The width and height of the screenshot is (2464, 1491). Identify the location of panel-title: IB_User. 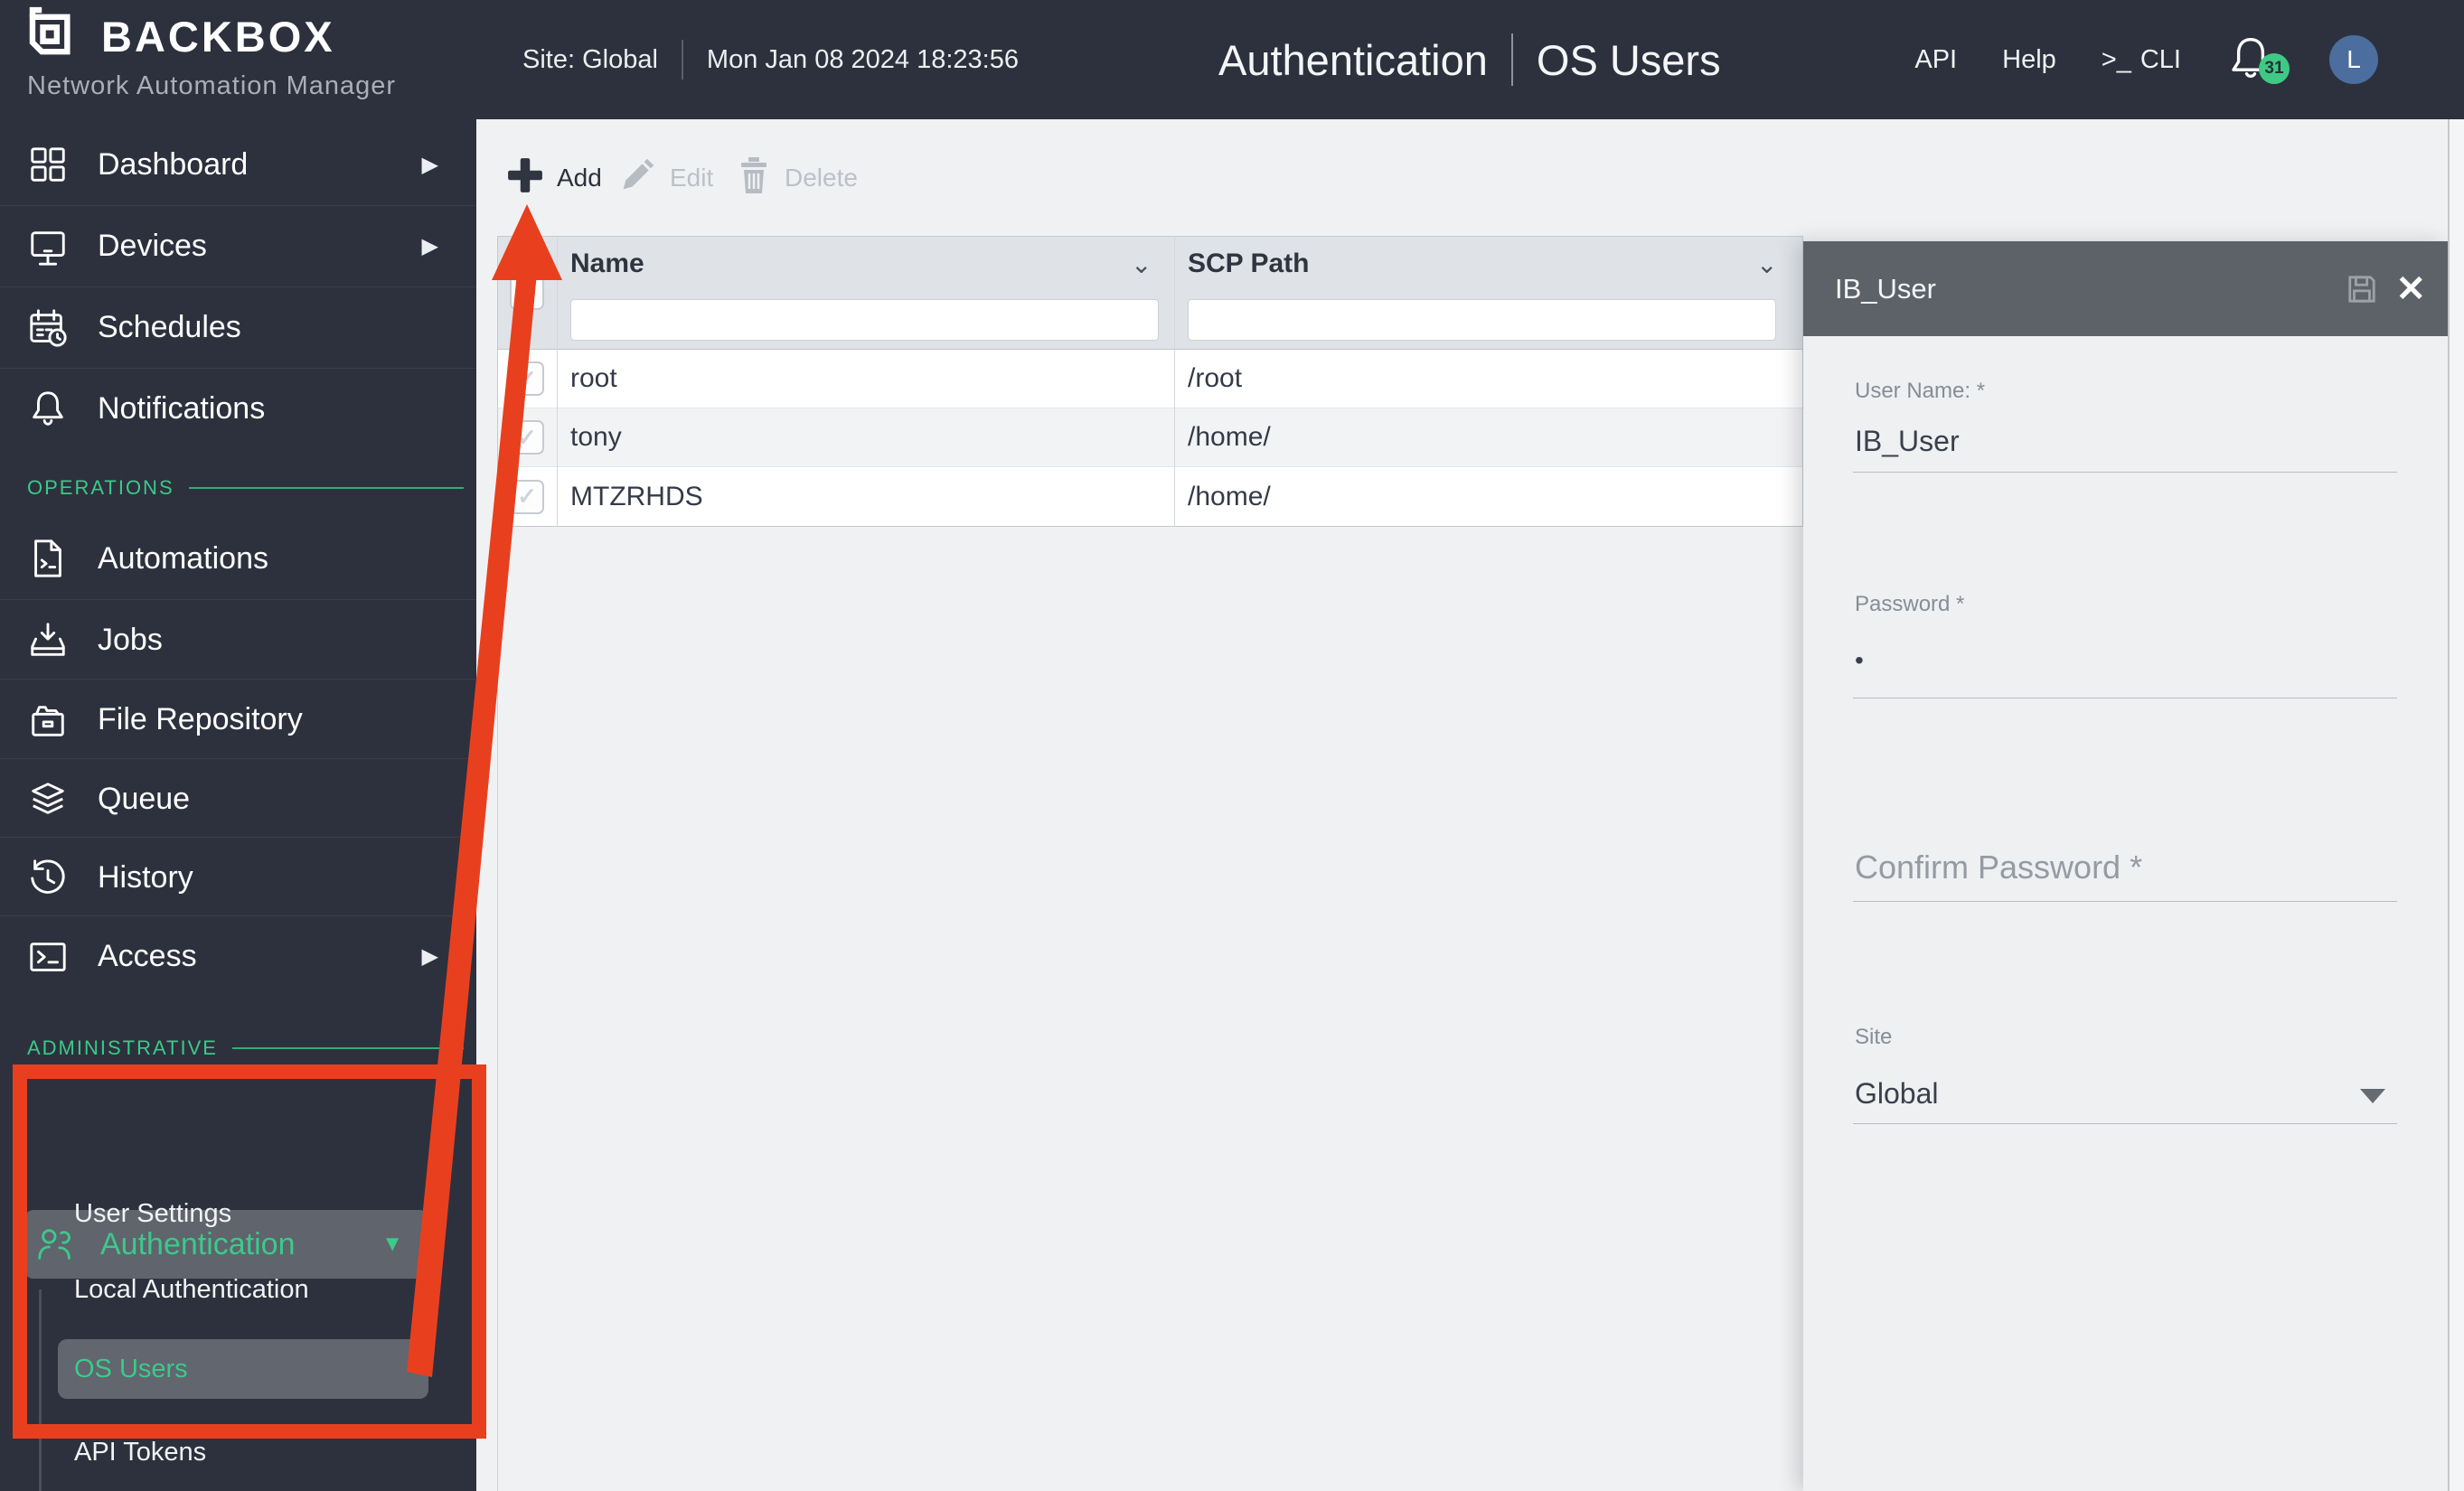
(1885, 288).